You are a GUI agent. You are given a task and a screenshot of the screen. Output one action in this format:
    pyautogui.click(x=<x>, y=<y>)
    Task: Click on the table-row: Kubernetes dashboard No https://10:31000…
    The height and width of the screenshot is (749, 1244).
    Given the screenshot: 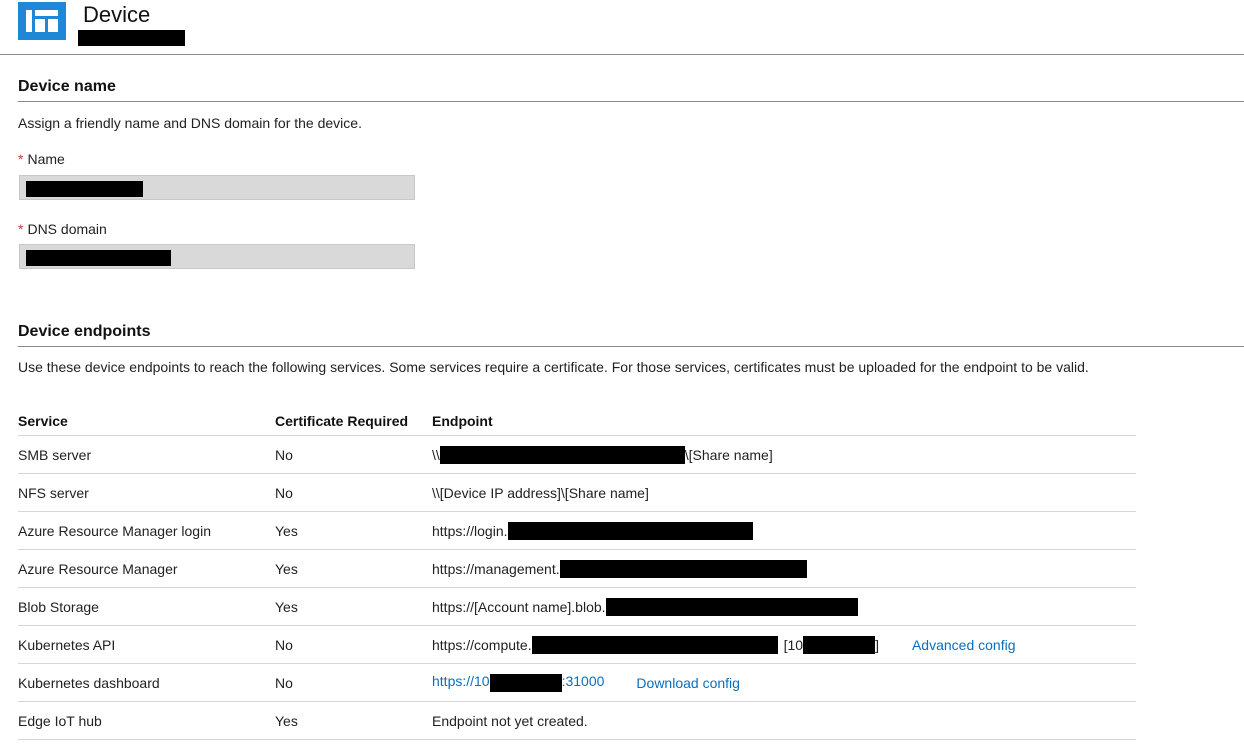 What is the action you would take?
    pyautogui.click(x=577, y=683)
    